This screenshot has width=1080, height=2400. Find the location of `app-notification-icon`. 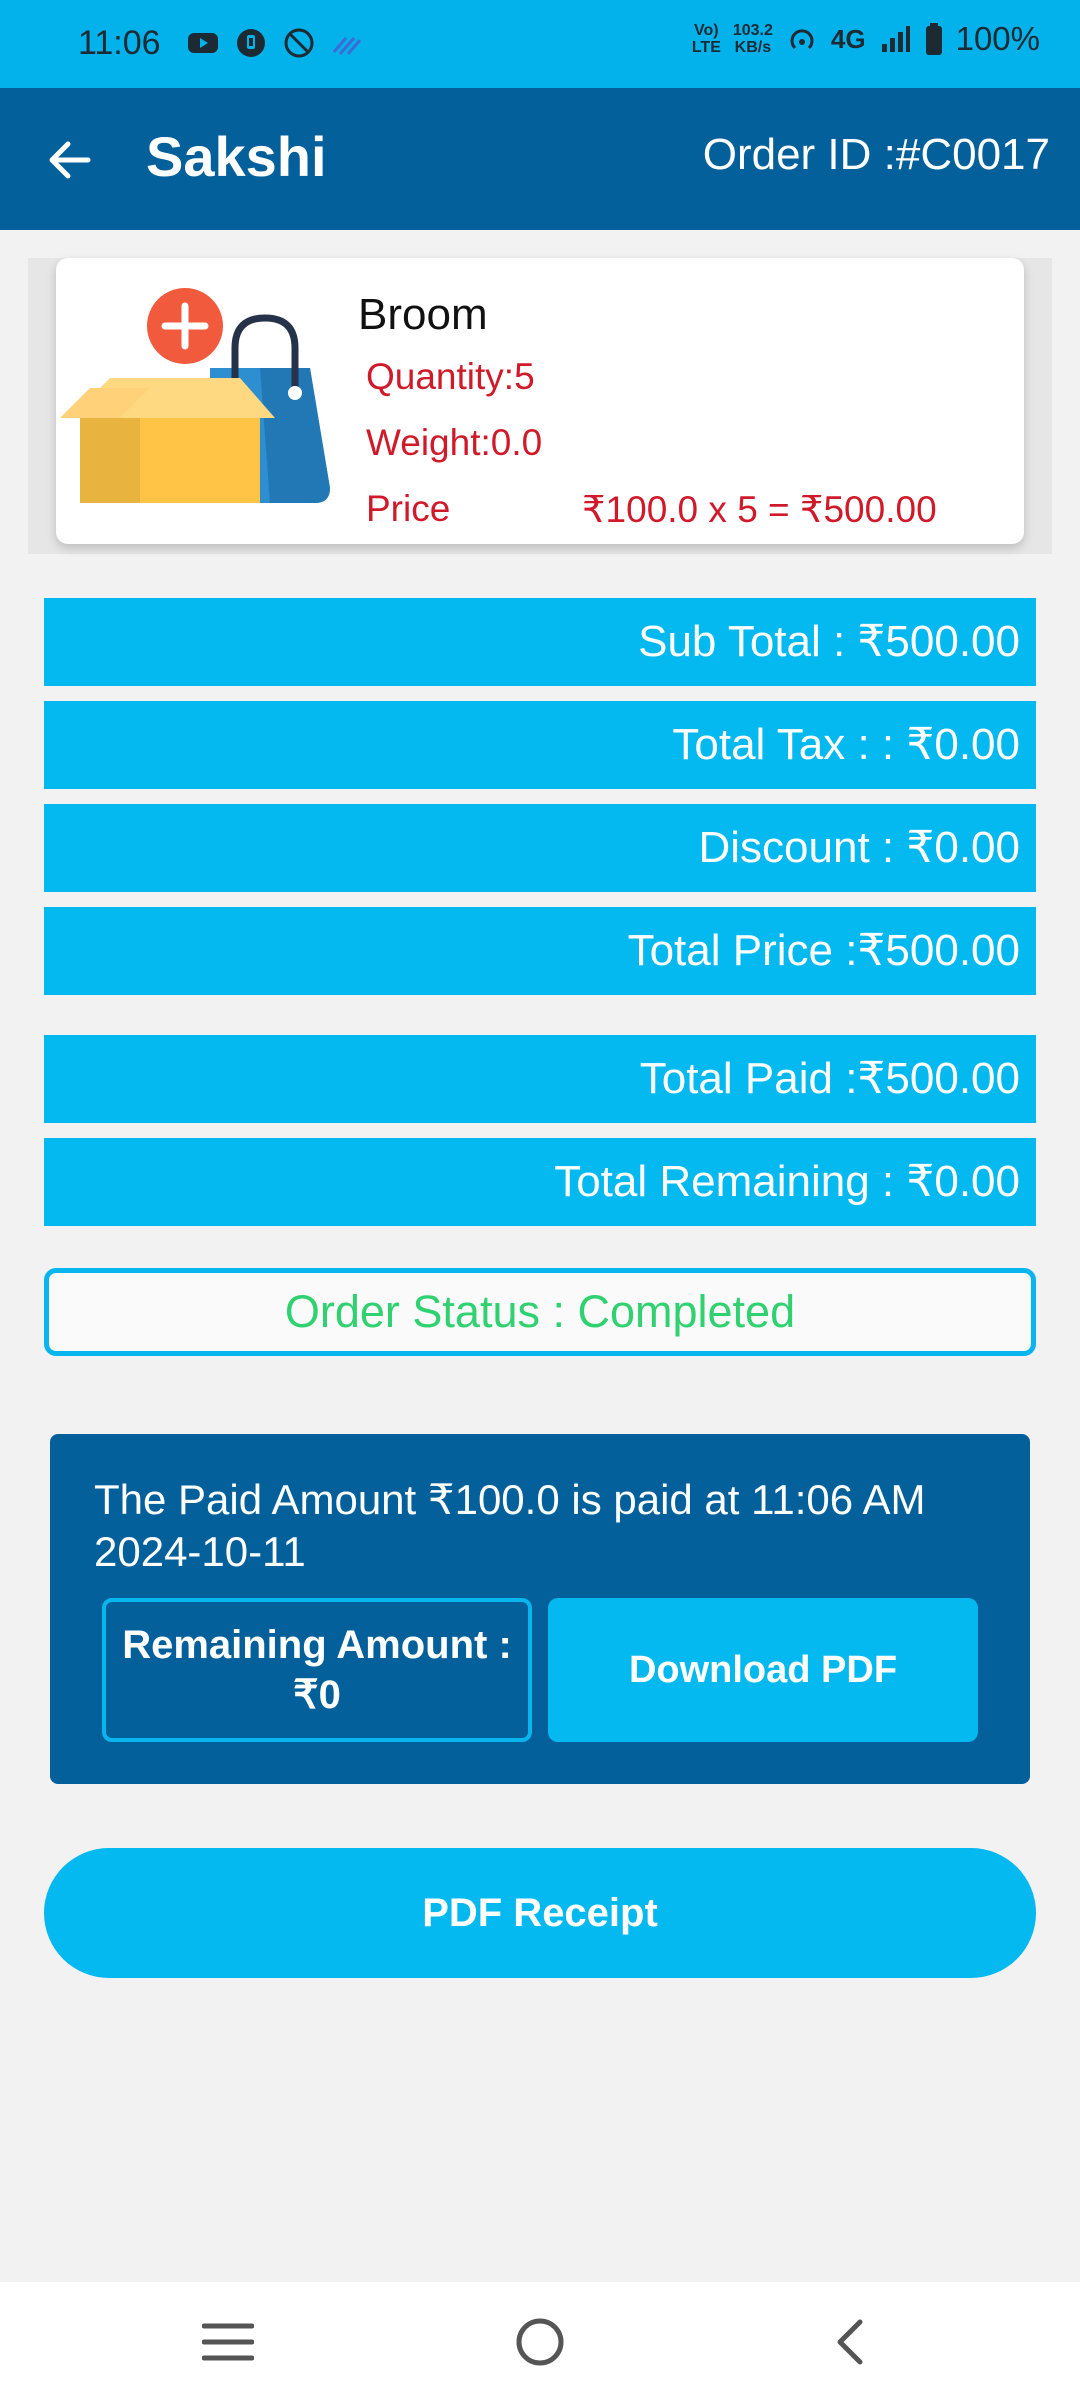

app-notification-icon is located at coordinates (251, 43).